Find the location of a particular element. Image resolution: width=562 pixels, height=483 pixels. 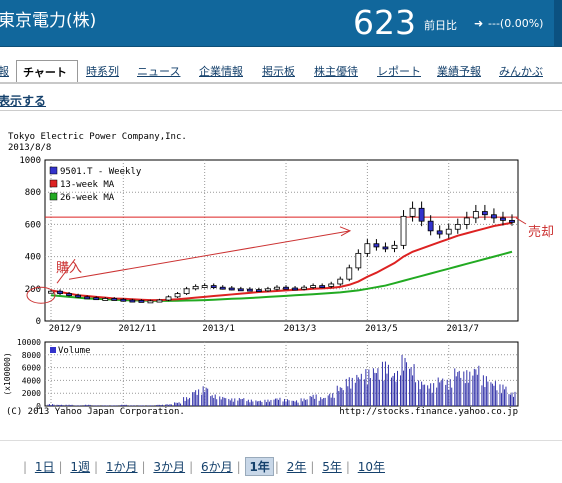

volume-axis-label: (x100000) is located at coordinates (7, 373).